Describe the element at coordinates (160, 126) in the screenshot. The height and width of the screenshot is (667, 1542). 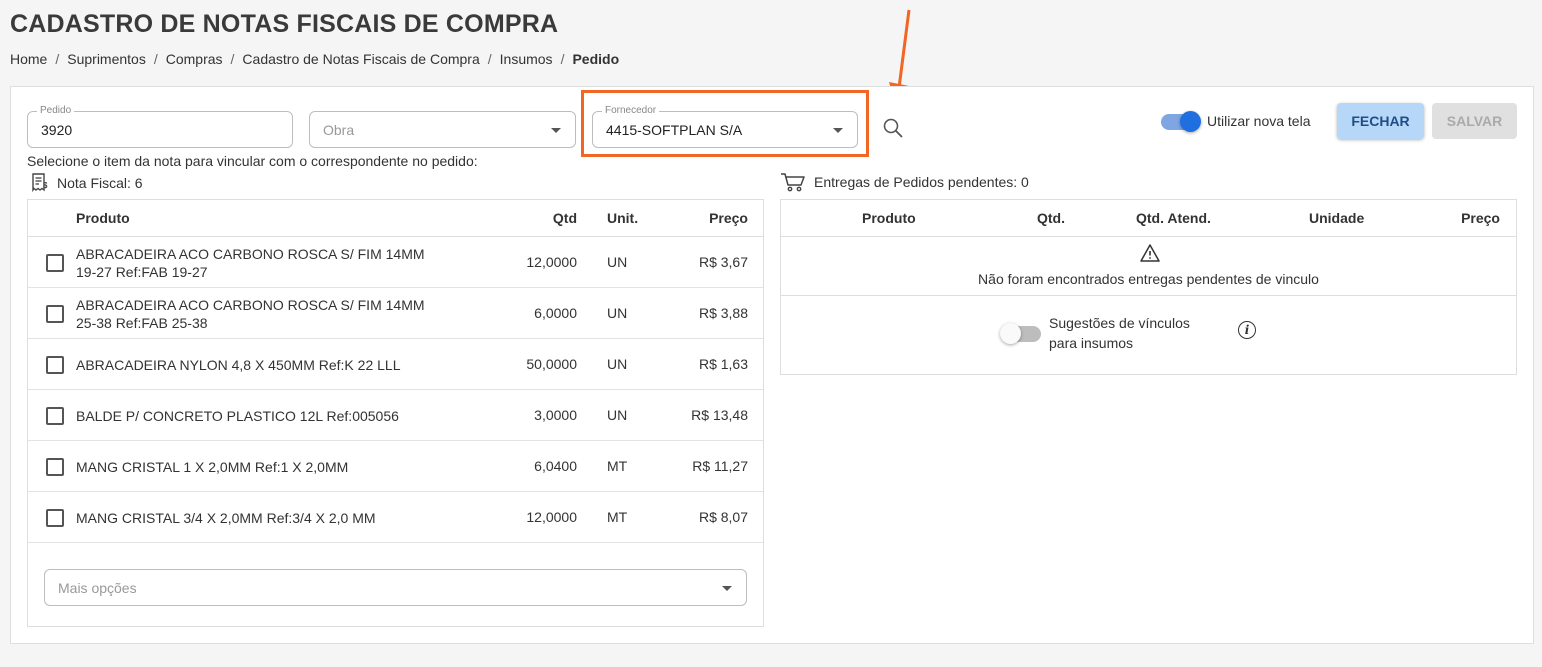
I see `pedido-field: Pedido 3920` at that location.